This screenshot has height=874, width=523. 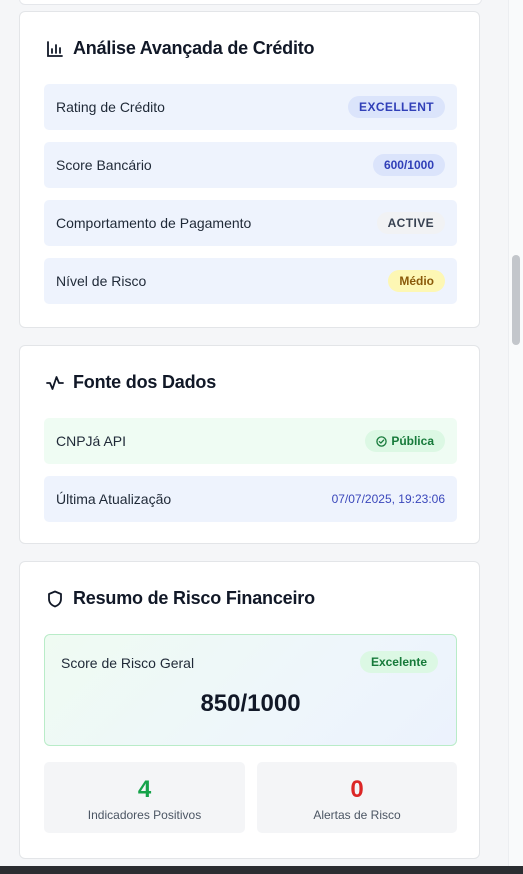 I want to click on risk-level-row: Nível de Risco Médio, so click(x=250, y=281).